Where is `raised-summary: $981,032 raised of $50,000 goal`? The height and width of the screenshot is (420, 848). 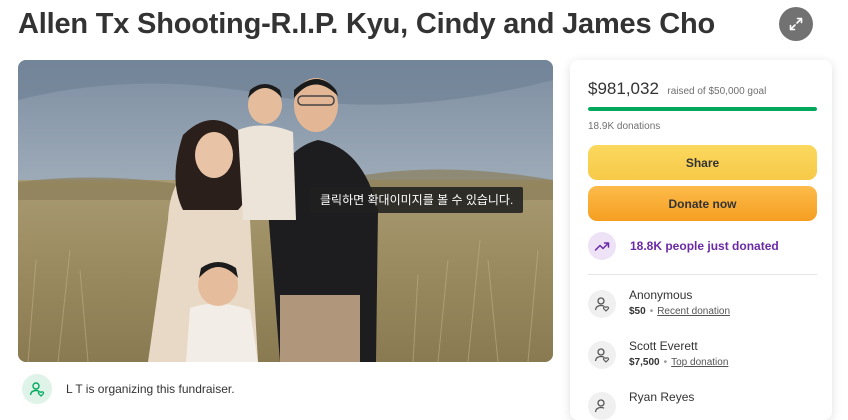 raised-summary: $981,032 raised of $50,000 goal is located at coordinates (677, 89).